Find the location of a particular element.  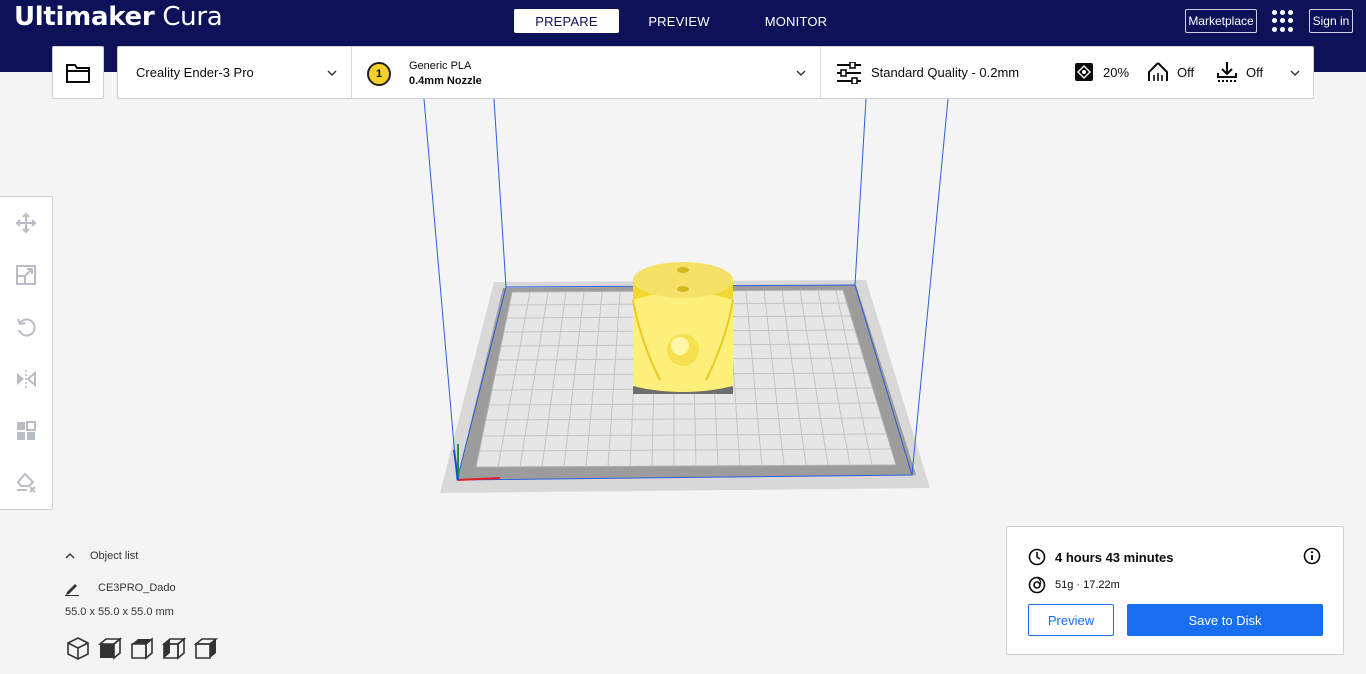

info-icon is located at coordinates (1312, 556).